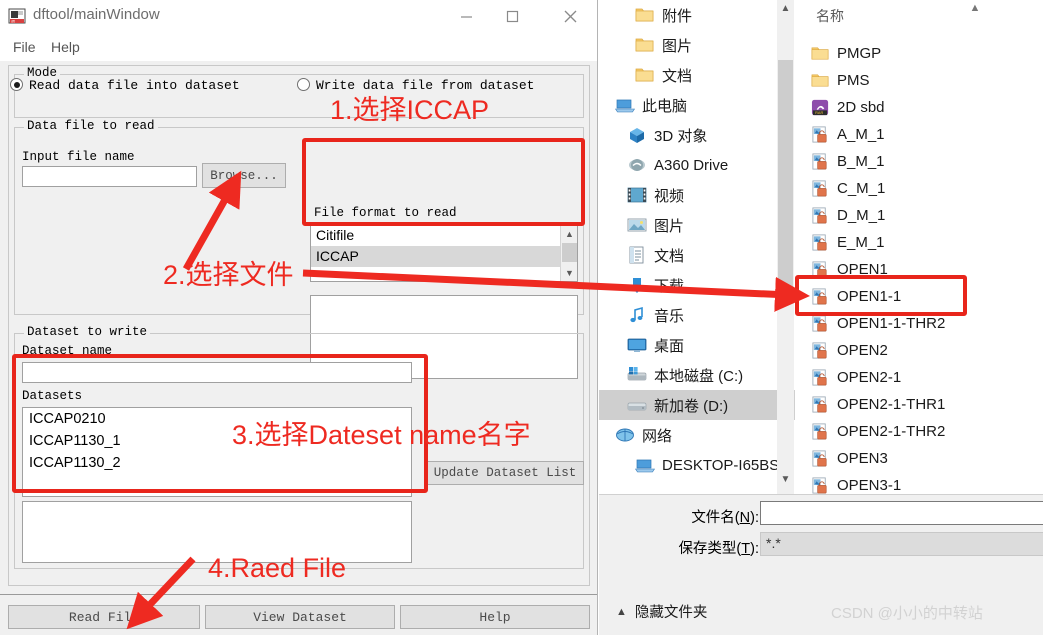 The width and height of the screenshot is (1043, 635). I want to click on radio-read-data-file: Read data file into dataset, so click(125, 85).